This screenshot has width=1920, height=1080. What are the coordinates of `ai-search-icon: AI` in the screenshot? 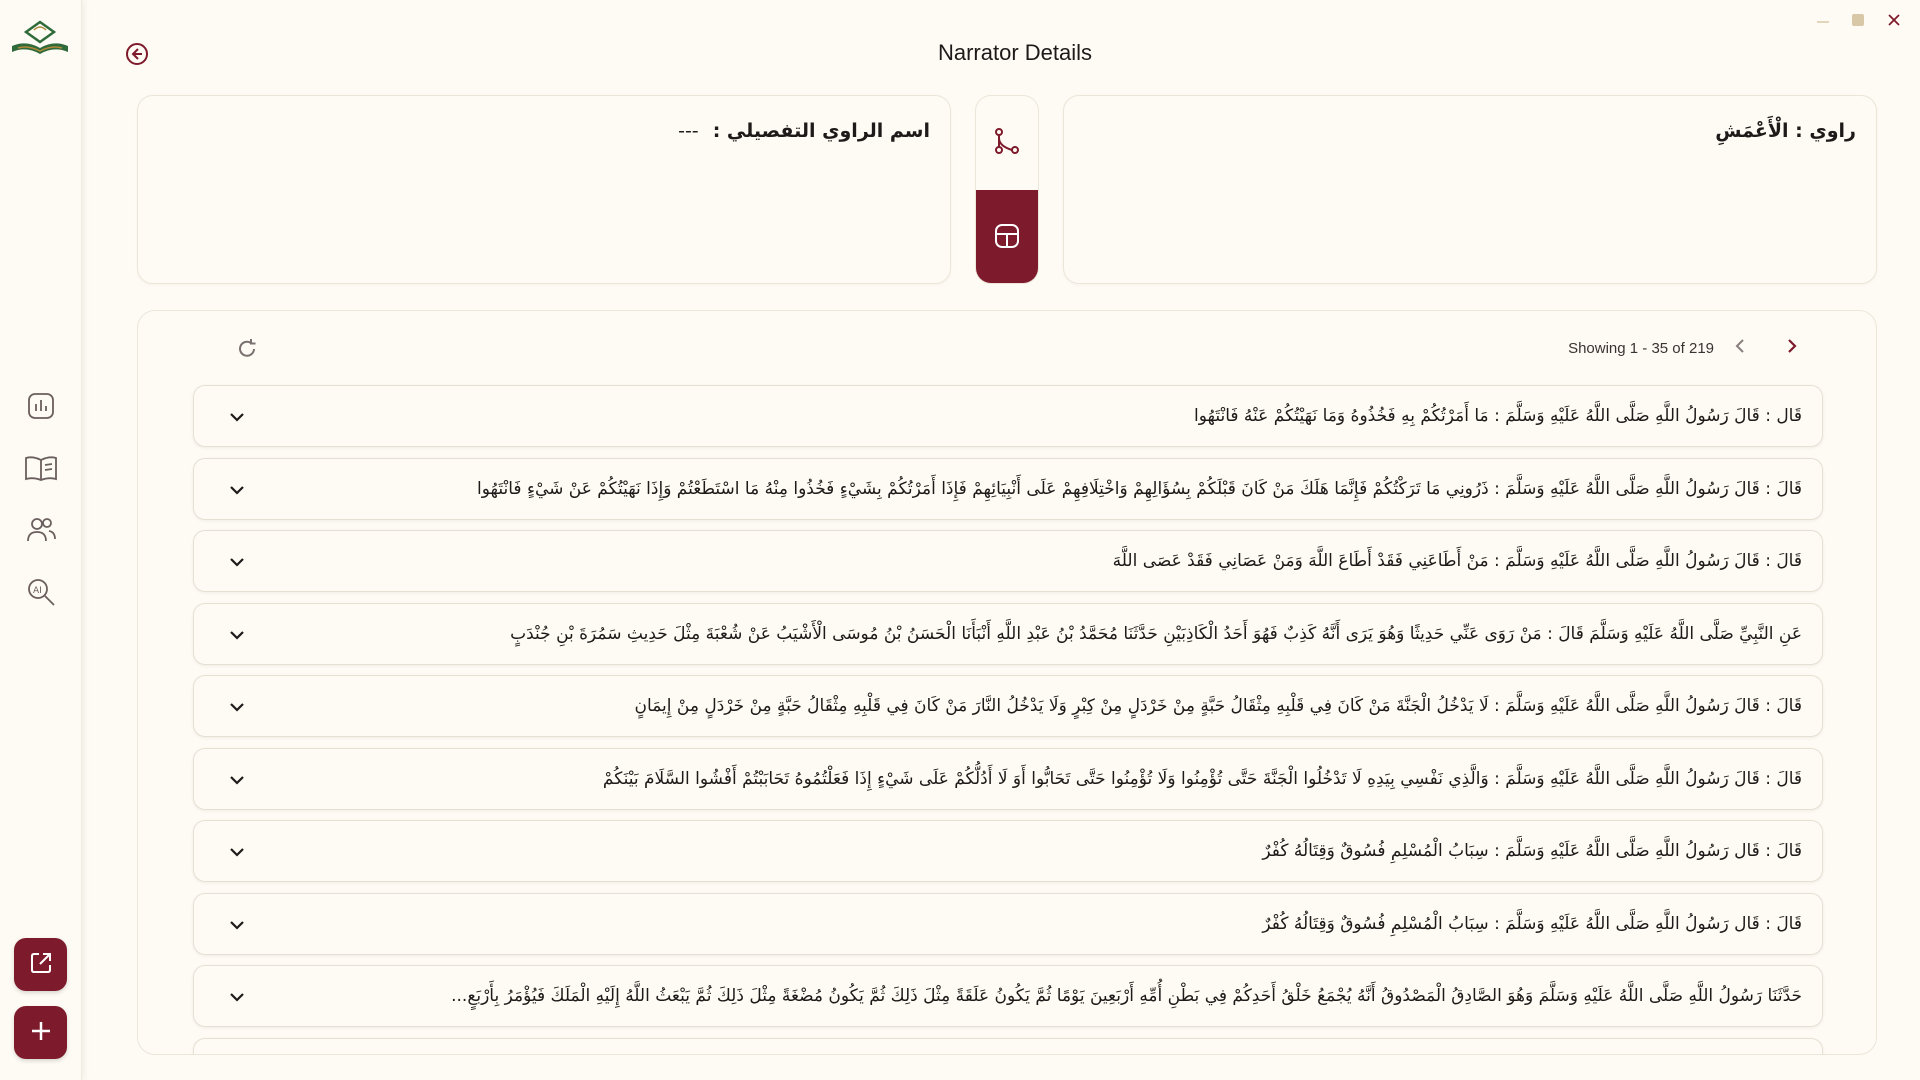 It's located at (41, 594).